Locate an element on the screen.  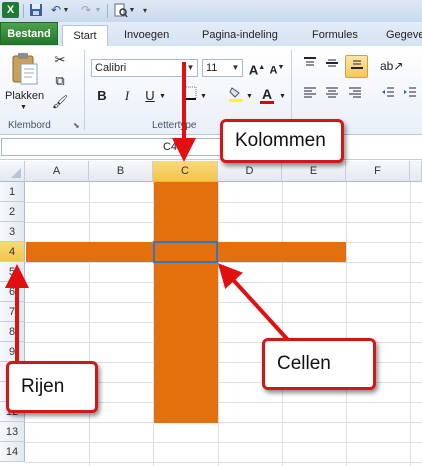
callout-rijen: Rijen is located at coordinates (52, 387).